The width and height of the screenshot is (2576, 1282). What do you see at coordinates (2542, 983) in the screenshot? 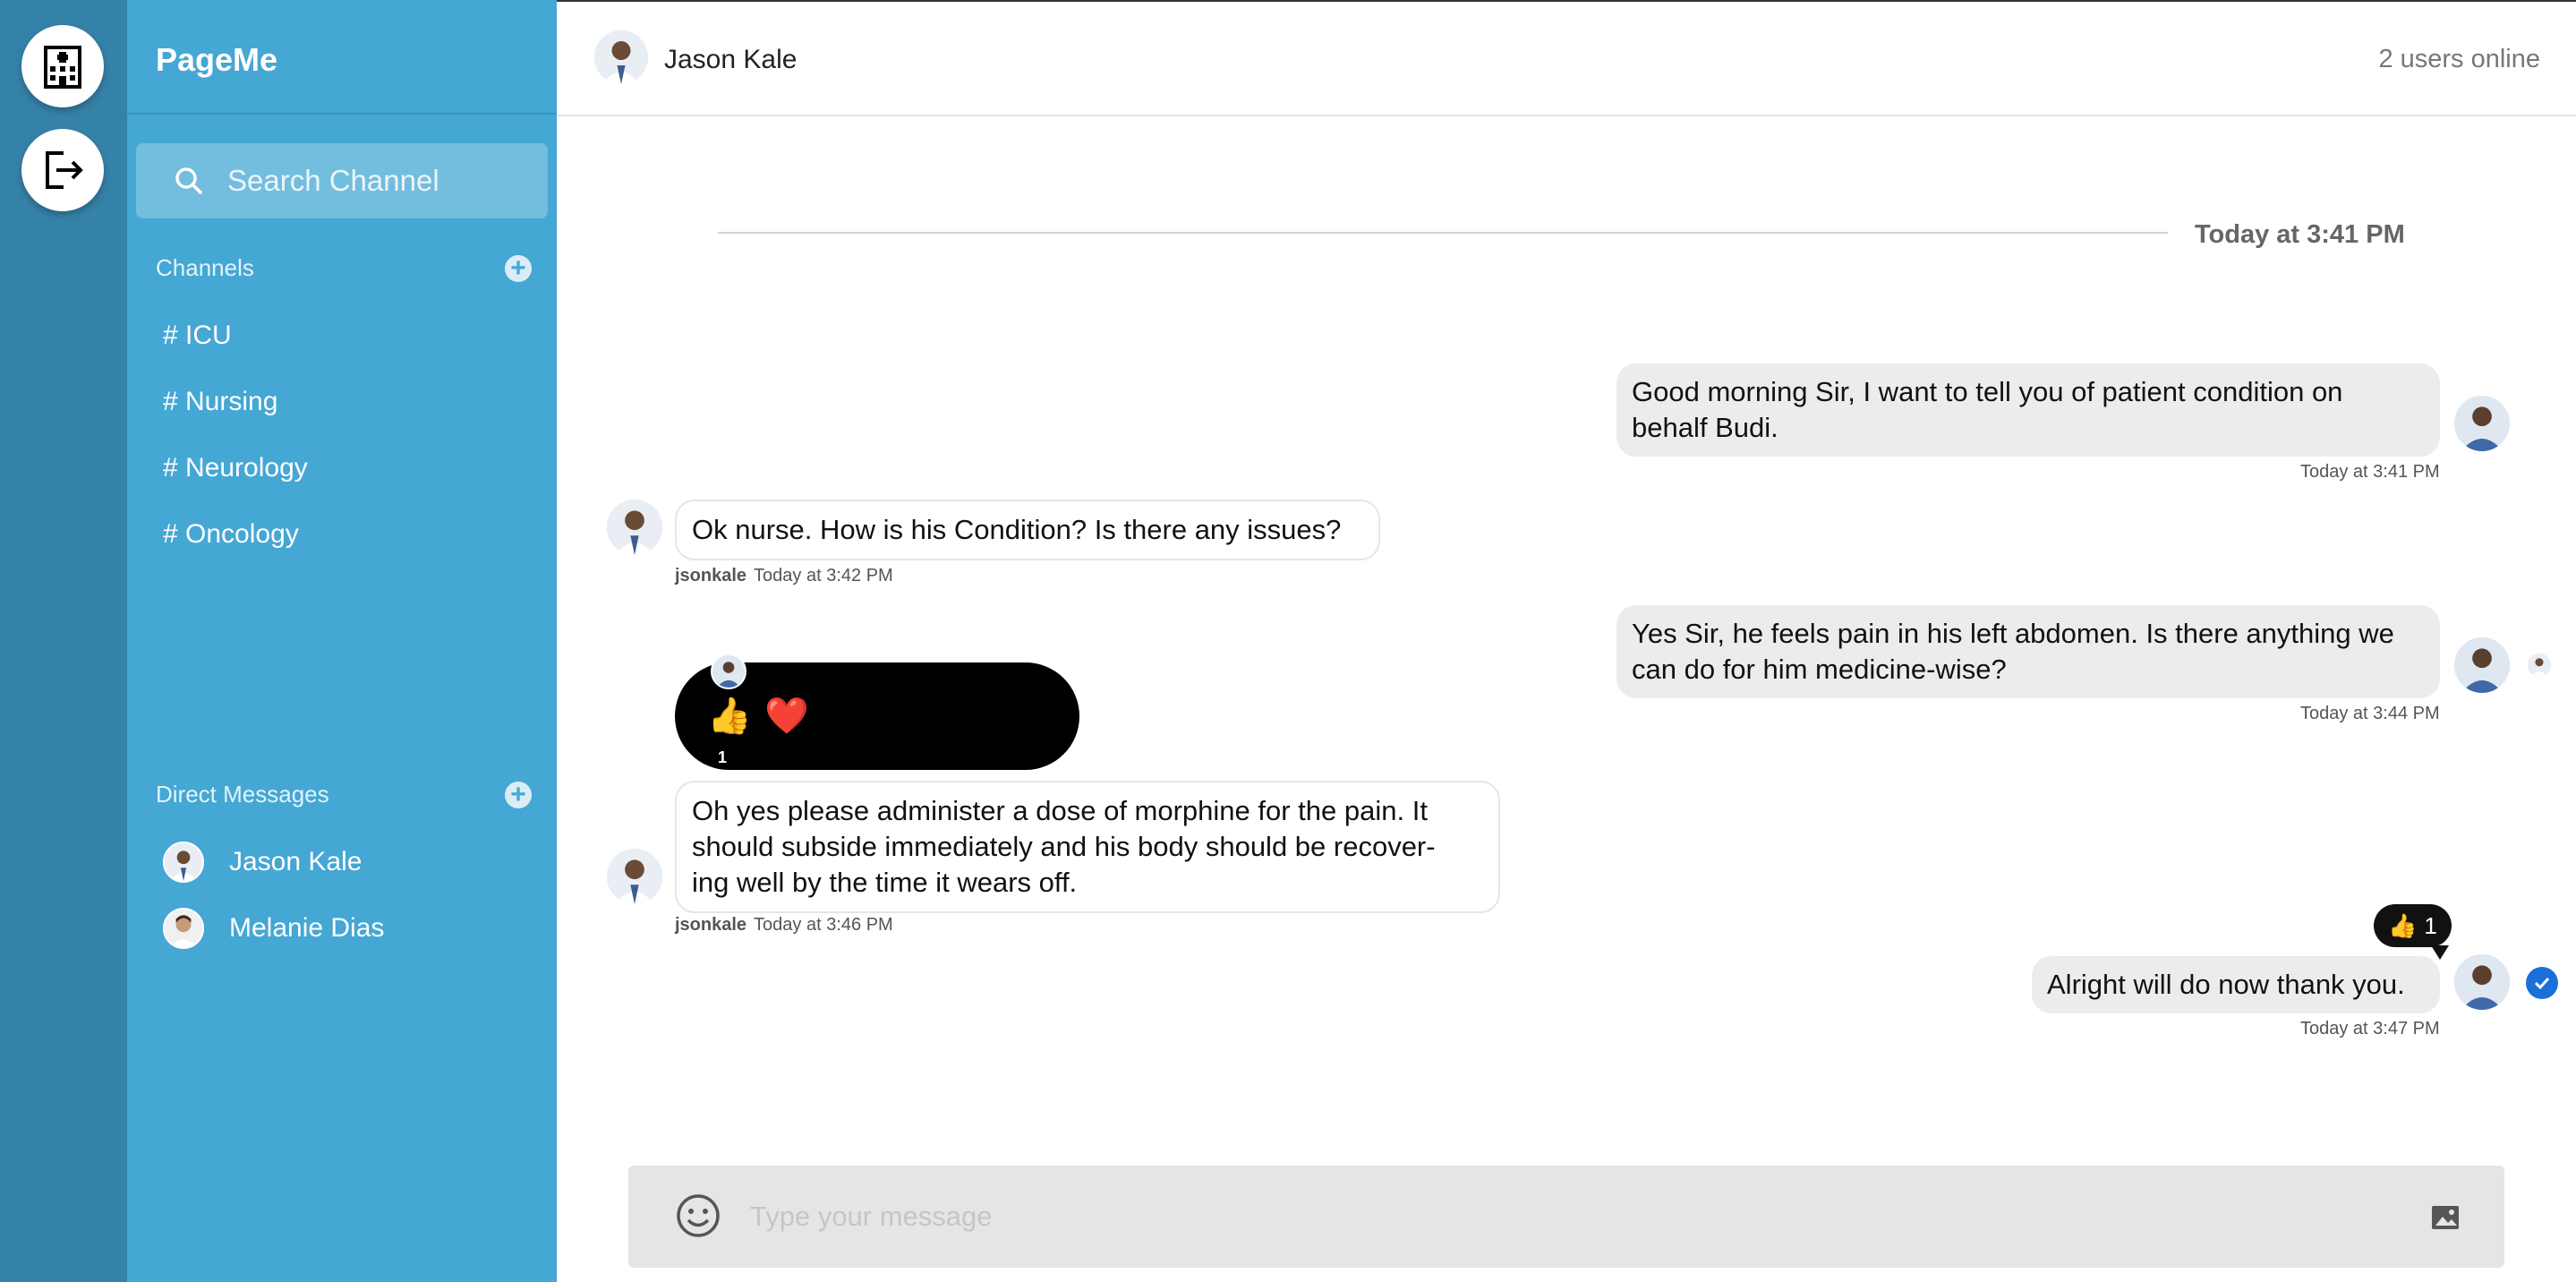
I see `sent-check-icon` at bounding box center [2542, 983].